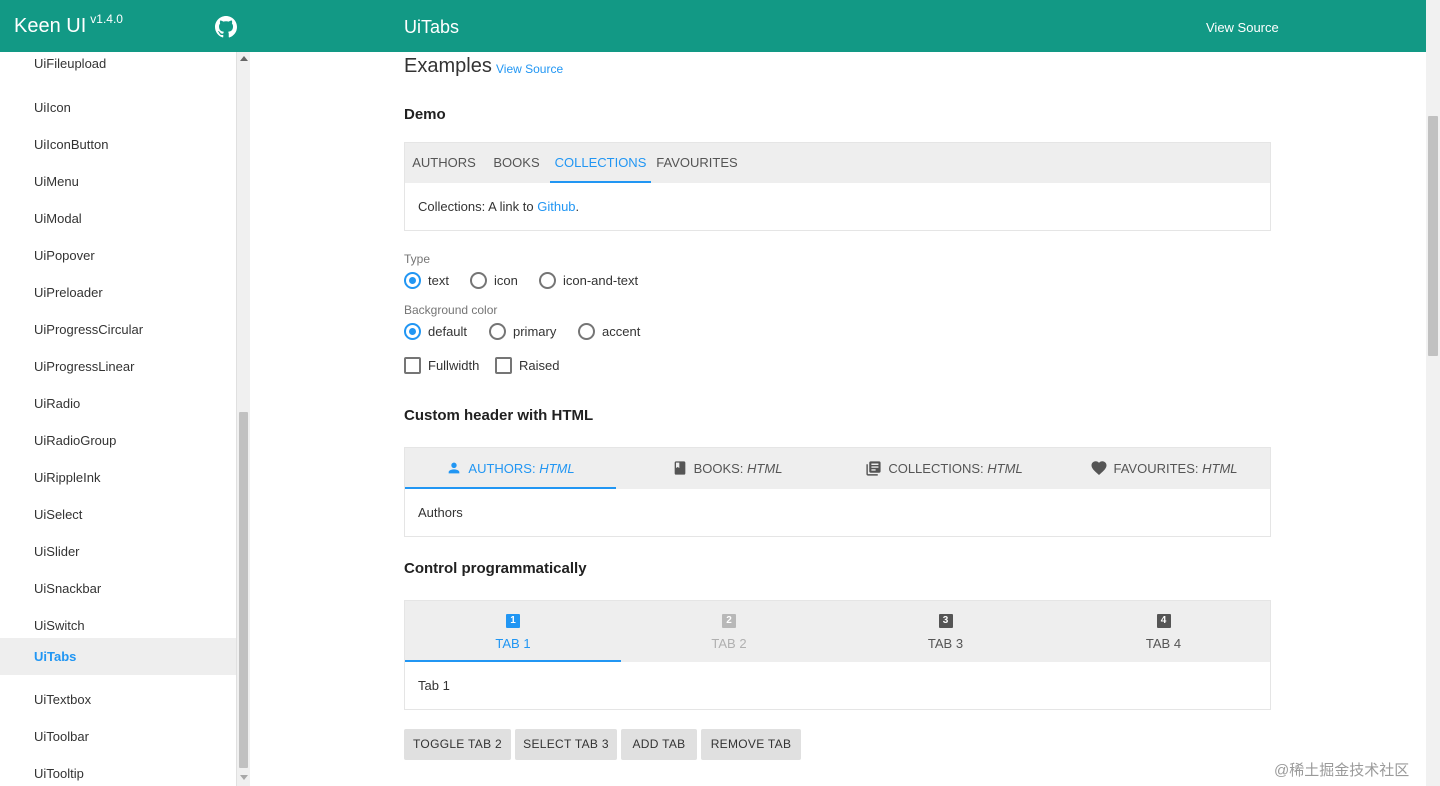  I want to click on demo-tab-panel: Collections: A link to Github., so click(837, 206).